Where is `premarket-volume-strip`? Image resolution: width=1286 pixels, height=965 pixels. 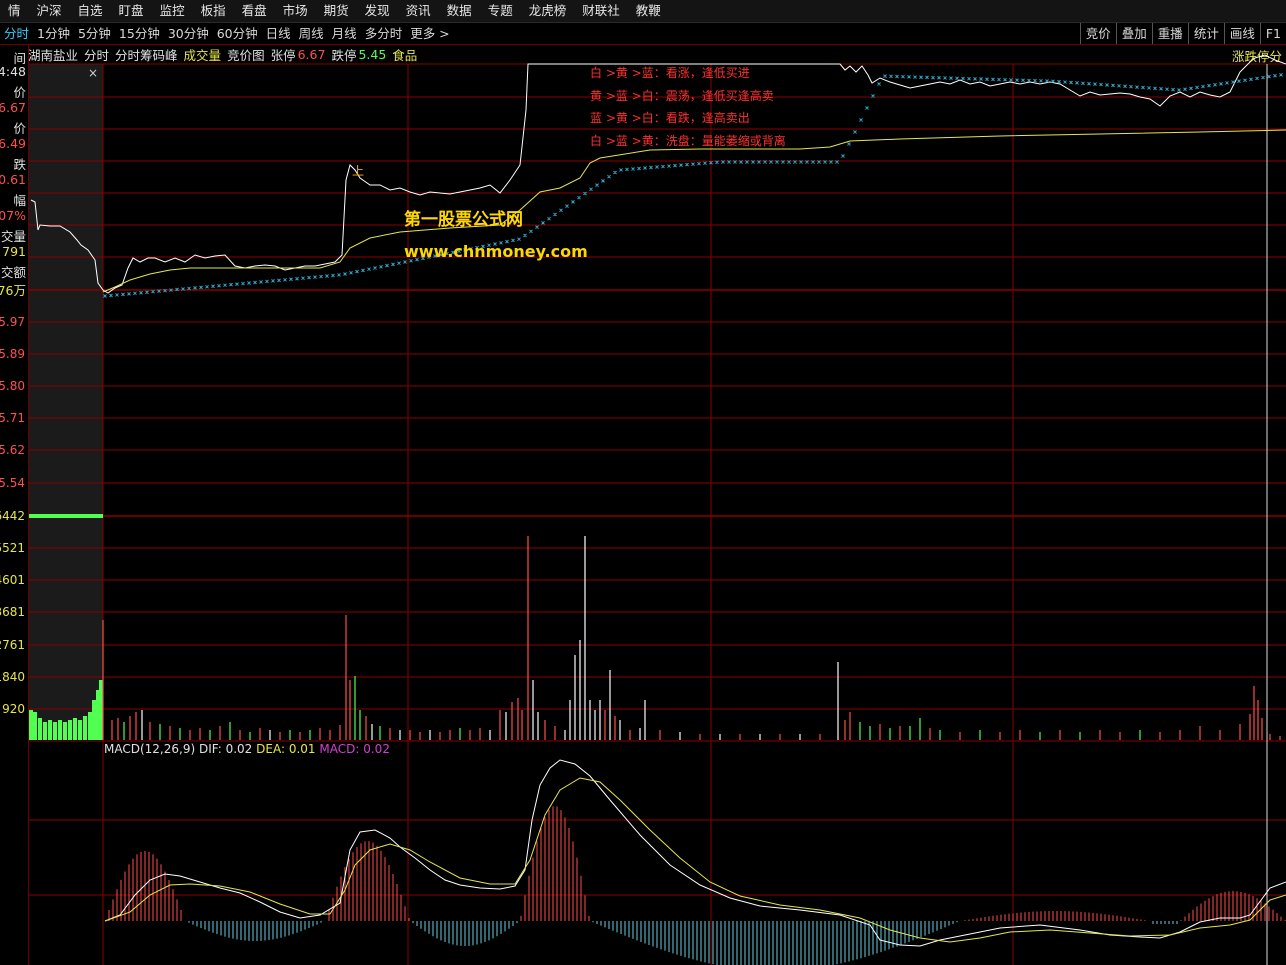
premarket-volume-strip is located at coordinates (66, 516).